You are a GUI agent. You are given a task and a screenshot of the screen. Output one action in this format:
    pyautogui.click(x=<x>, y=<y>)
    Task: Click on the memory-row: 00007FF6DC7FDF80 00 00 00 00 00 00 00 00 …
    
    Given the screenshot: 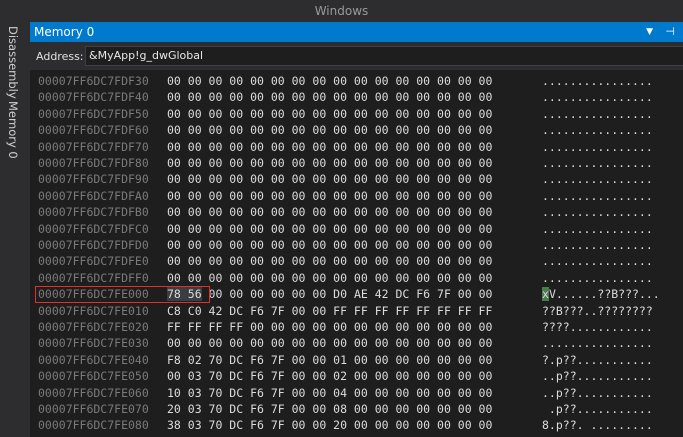 What is the action you would take?
    pyautogui.click(x=356, y=163)
    